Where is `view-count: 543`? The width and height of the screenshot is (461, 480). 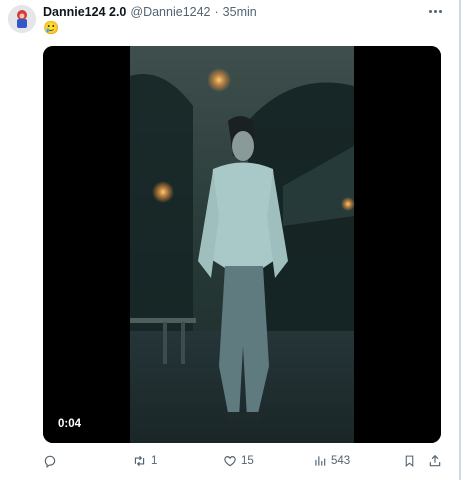
view-count: 543 is located at coordinates (341, 461).